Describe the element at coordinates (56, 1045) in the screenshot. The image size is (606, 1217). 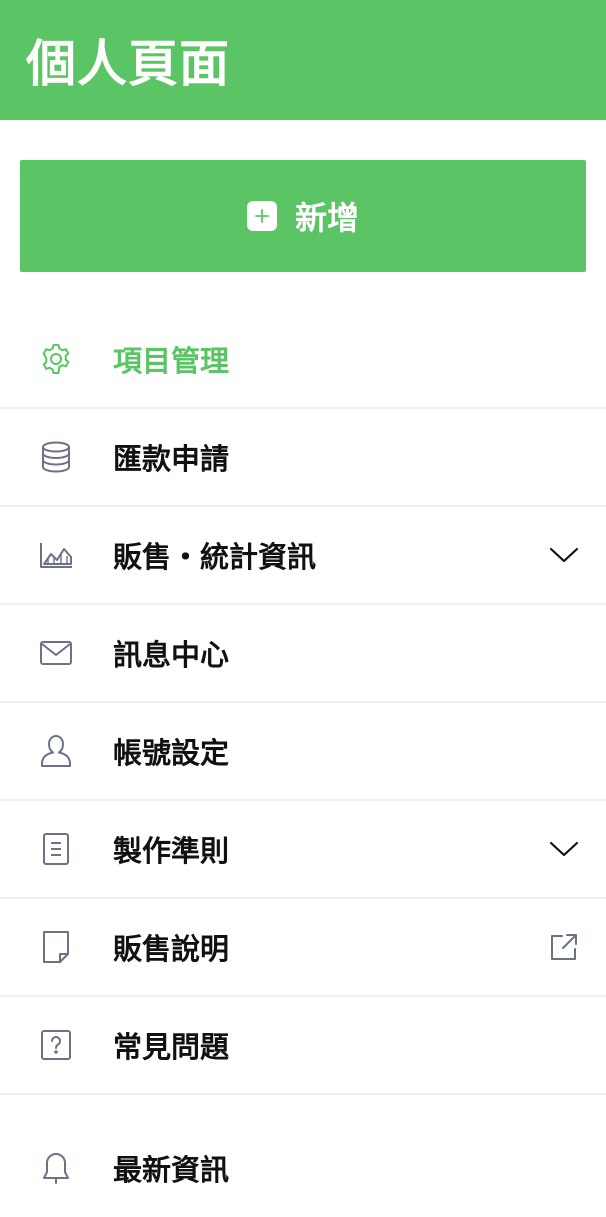
I see `question-icon` at that location.